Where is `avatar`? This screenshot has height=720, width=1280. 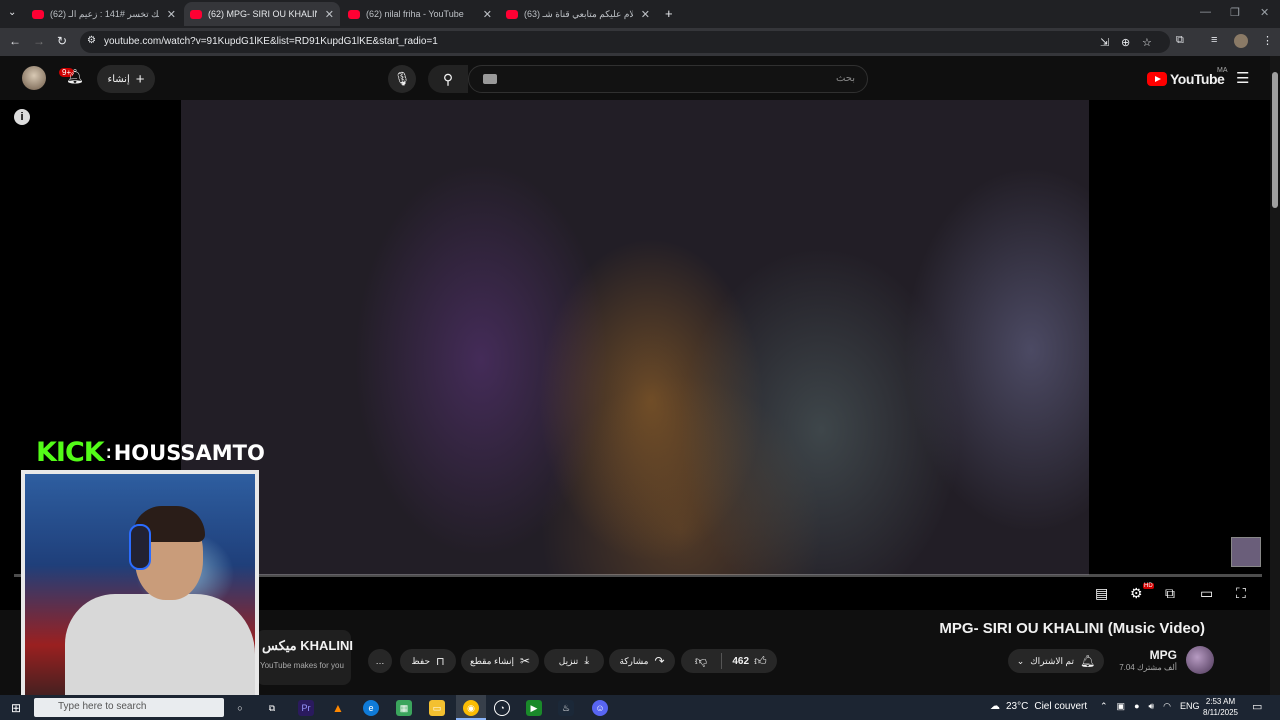
avatar is located at coordinates (34, 78).